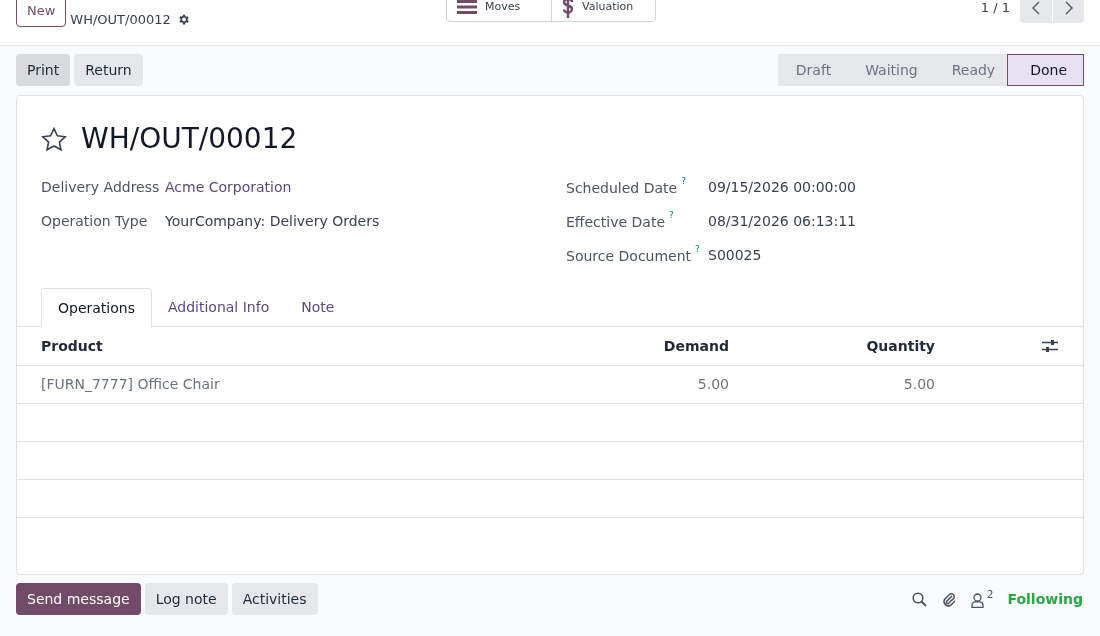 The height and width of the screenshot is (636, 1100). What do you see at coordinates (622, 188) in the screenshot?
I see `field-label: Scheduled Date` at bounding box center [622, 188].